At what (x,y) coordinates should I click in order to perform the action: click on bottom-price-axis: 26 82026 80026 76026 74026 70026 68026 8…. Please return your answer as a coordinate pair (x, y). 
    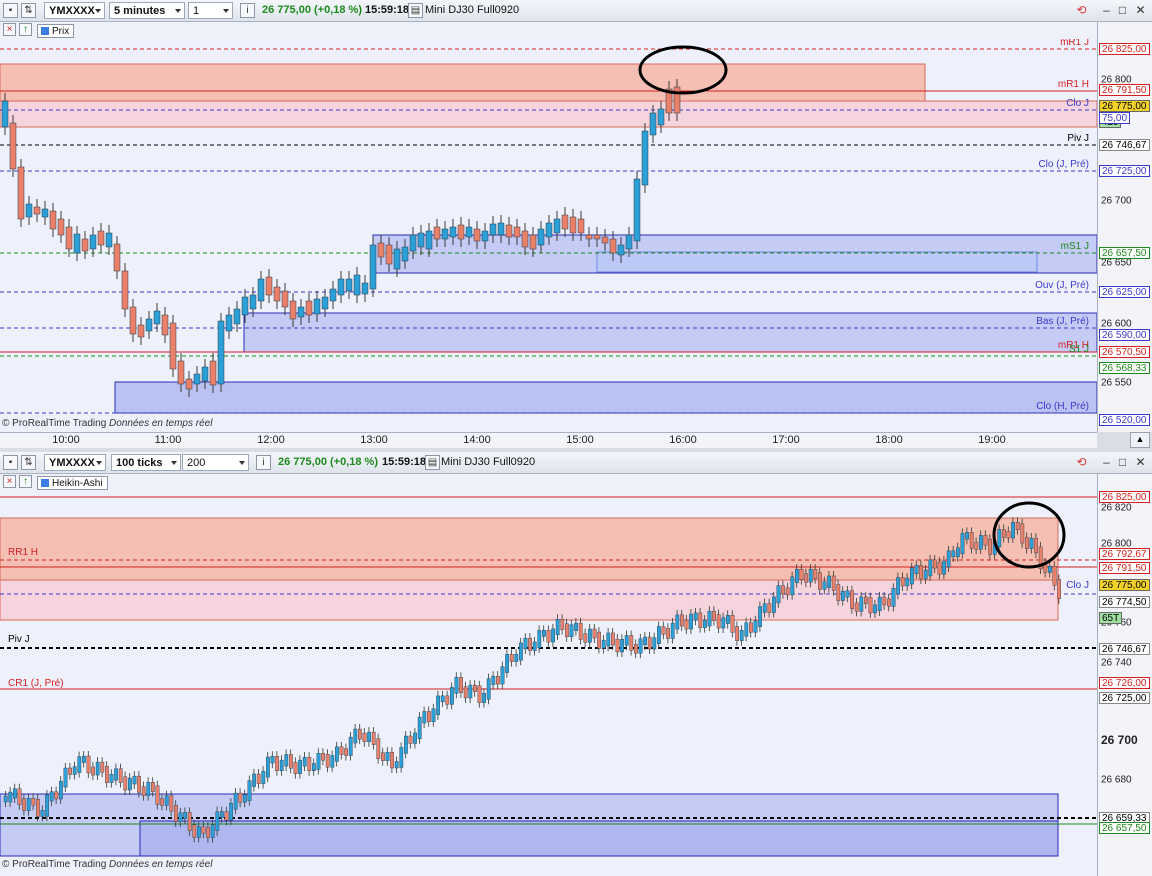
    Looking at the image, I should click on (1124, 675).